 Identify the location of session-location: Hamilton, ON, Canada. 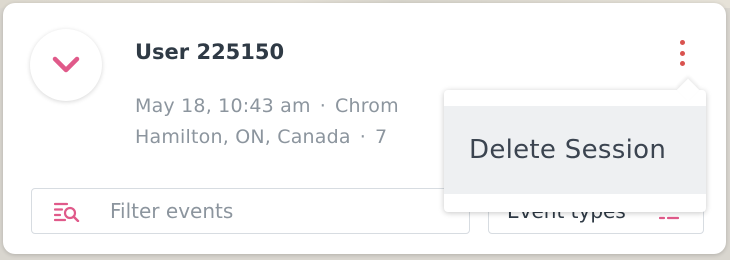
(243, 137).